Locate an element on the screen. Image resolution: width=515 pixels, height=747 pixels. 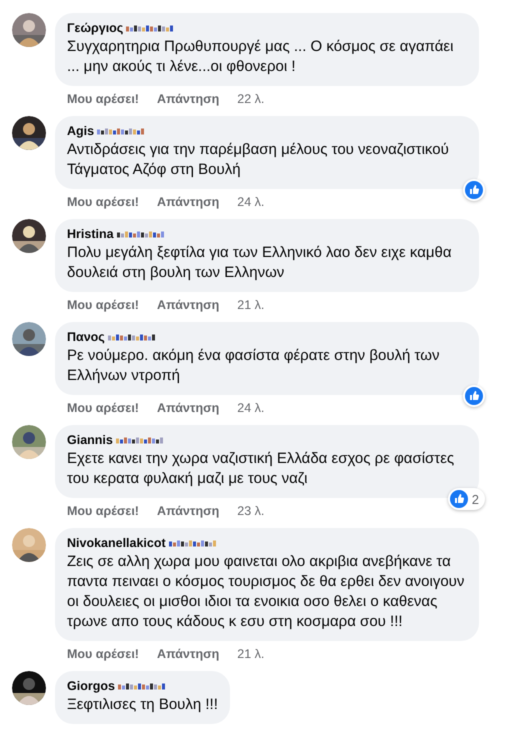
reaction-badge: 2 is located at coordinates (466, 499).